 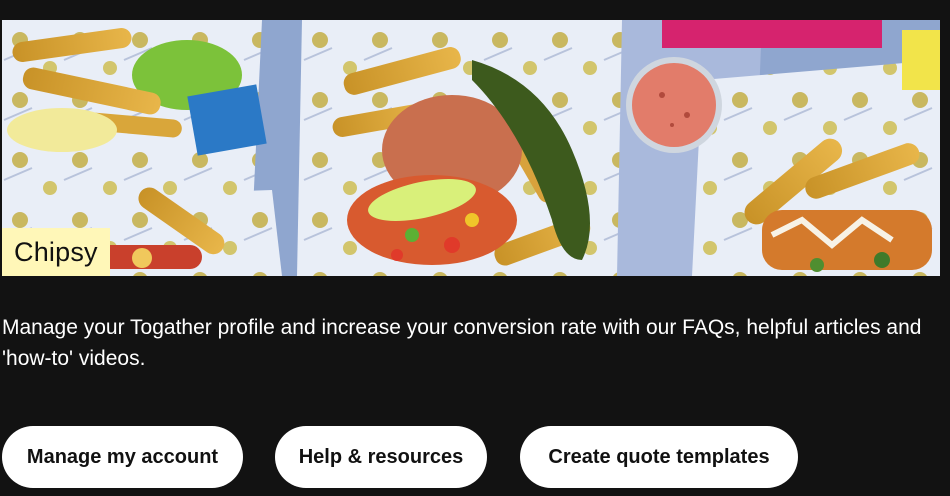 What do you see at coordinates (122, 457) in the screenshot?
I see `manage-account-button: Manage my account` at bounding box center [122, 457].